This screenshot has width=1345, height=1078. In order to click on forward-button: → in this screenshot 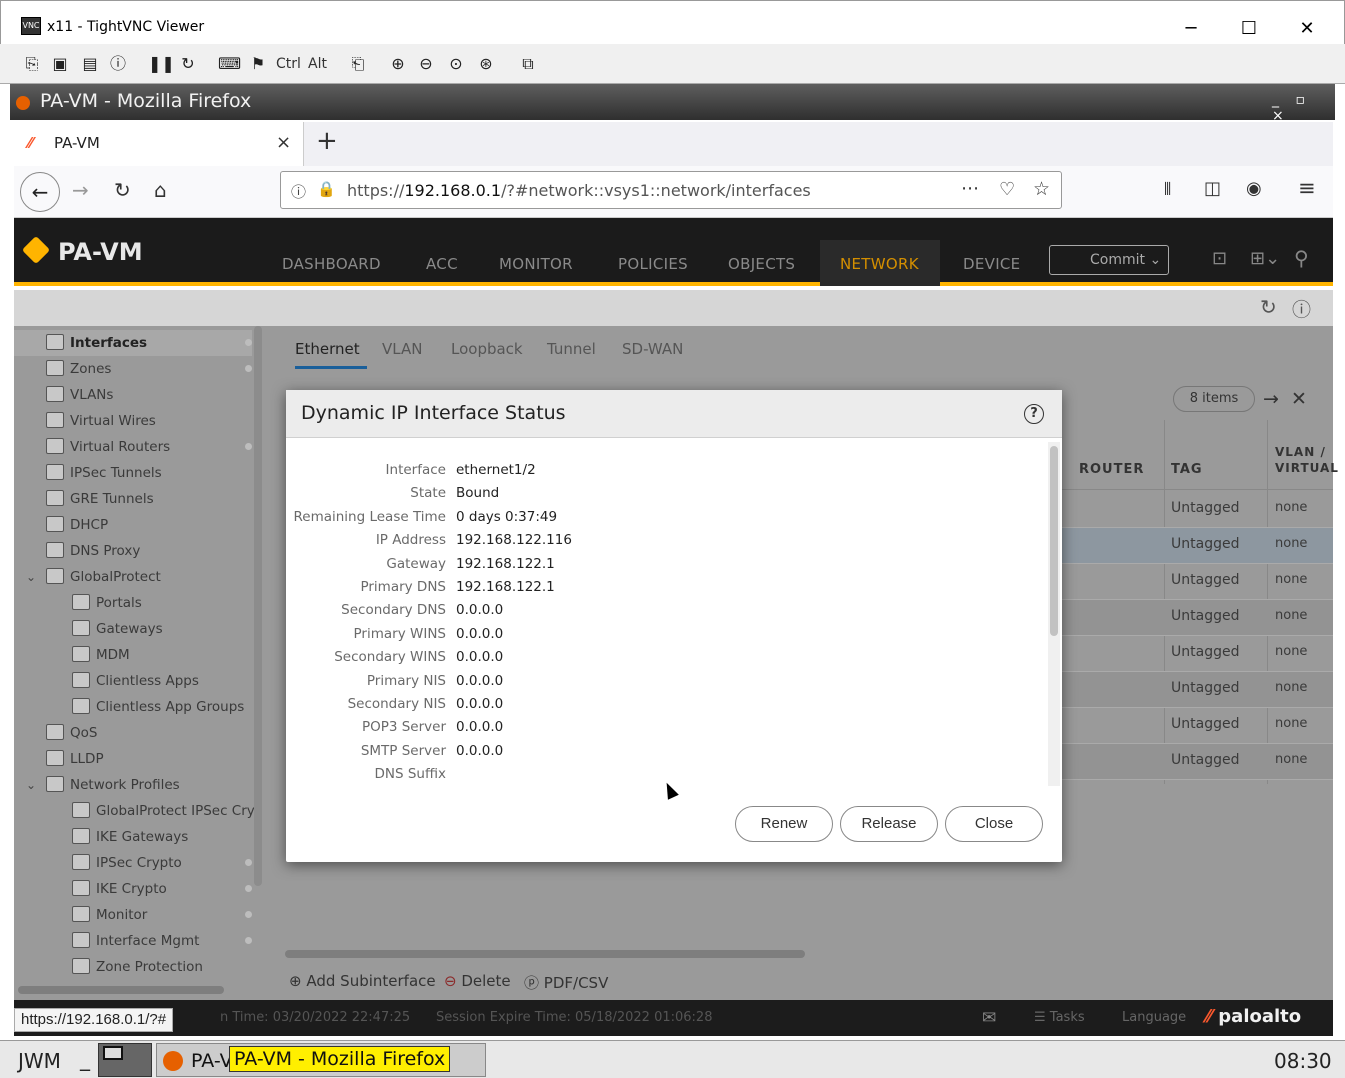, I will do `click(80, 190)`.